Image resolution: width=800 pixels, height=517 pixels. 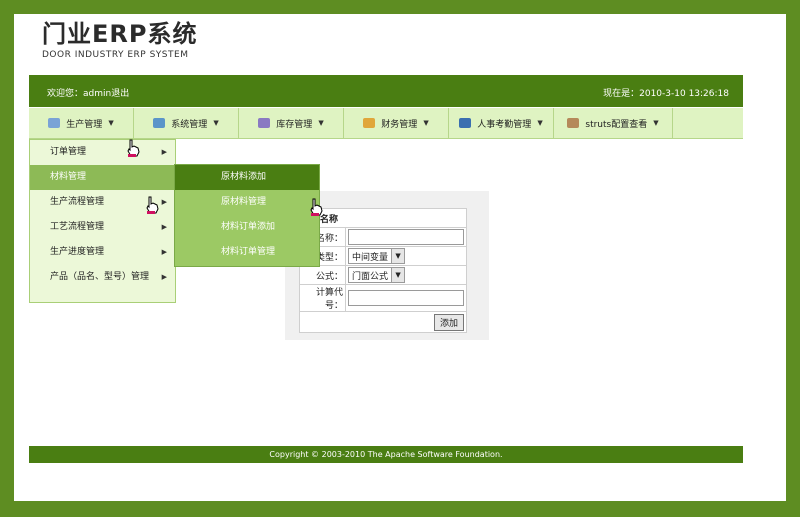 What do you see at coordinates (68, 177) in the screenshot?
I see `submenu-label: 材料管理` at bounding box center [68, 177].